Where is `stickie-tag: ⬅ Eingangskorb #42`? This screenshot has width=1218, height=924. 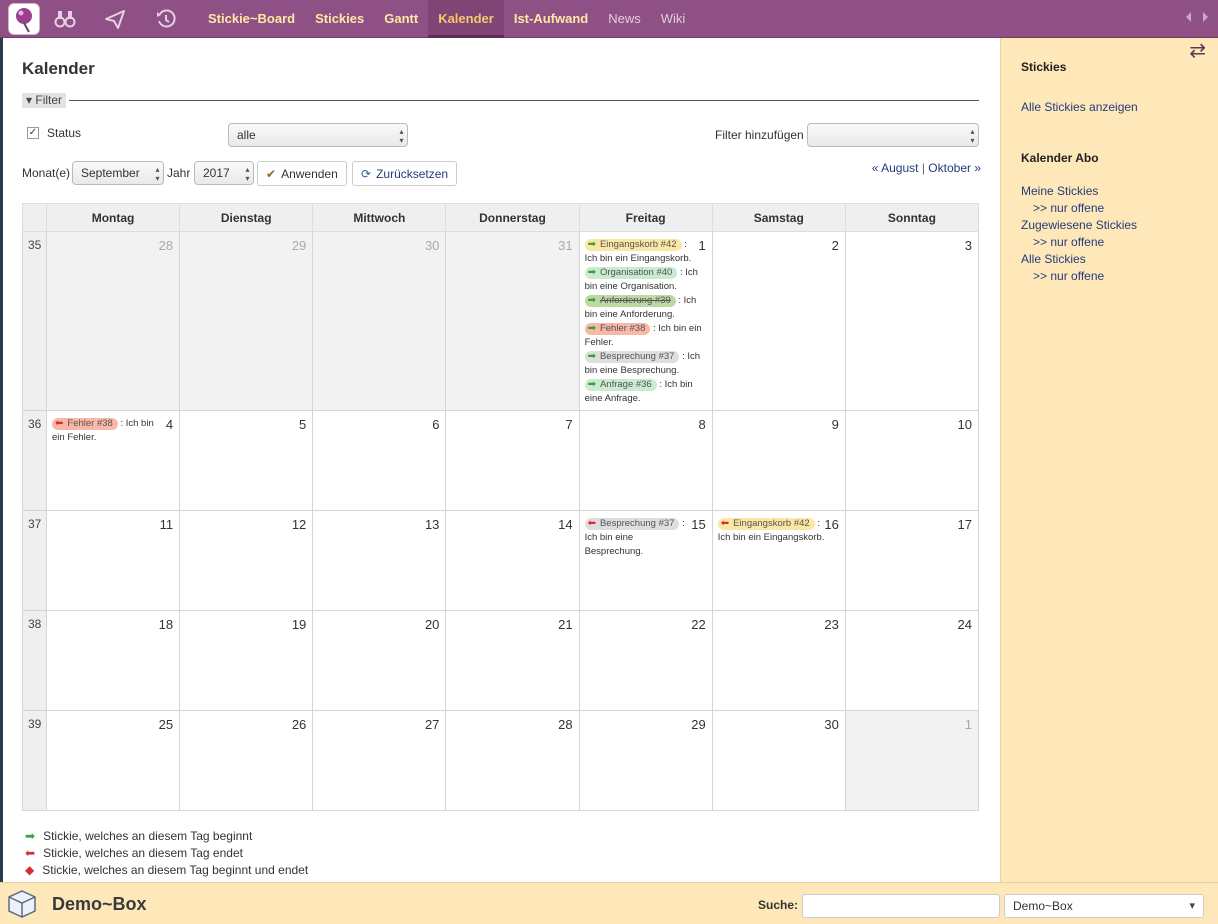 stickie-tag: ⬅ Eingangskorb #42 is located at coordinates (766, 524).